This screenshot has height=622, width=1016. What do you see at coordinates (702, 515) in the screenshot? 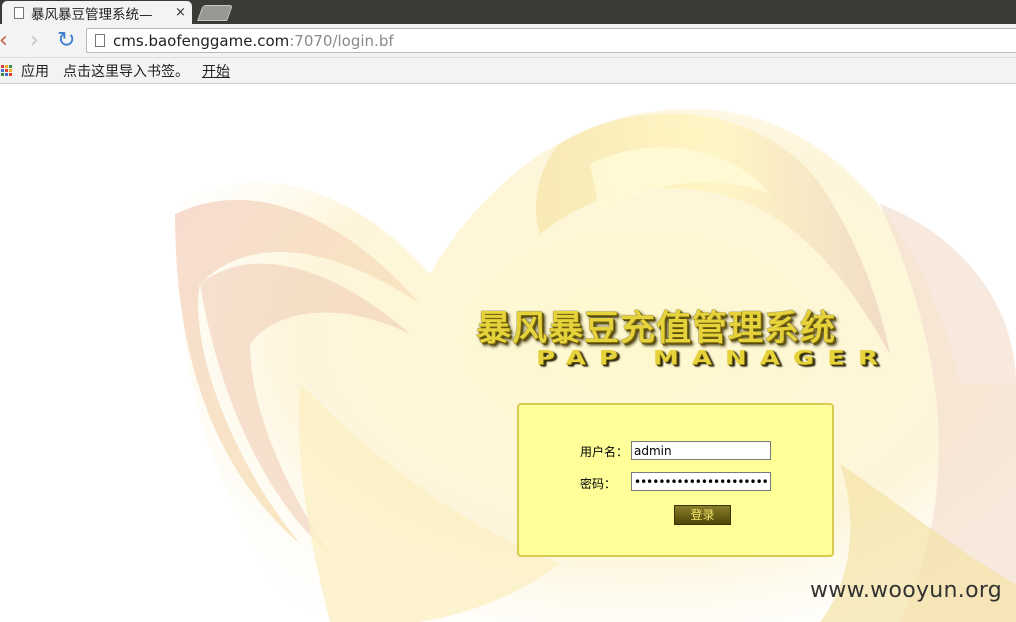
I see `login-button: 登录` at bounding box center [702, 515].